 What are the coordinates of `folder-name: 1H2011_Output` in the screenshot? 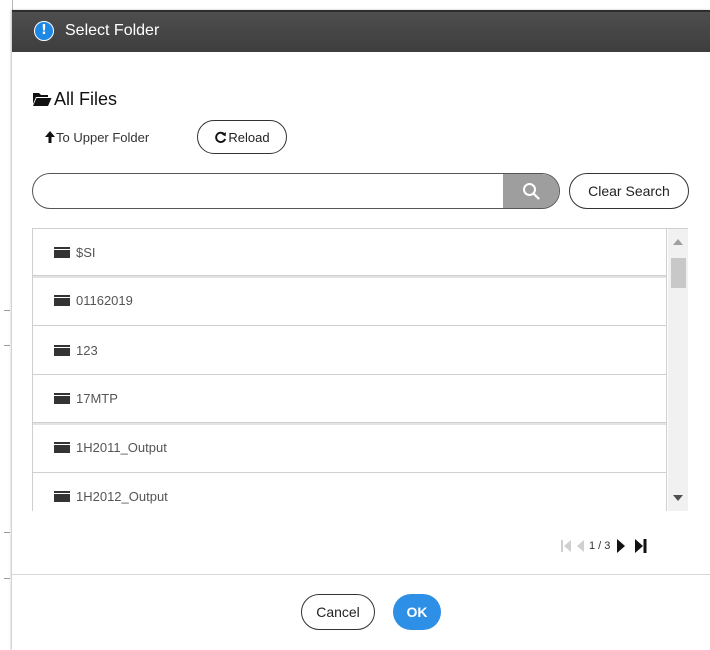 It's located at (121, 447).